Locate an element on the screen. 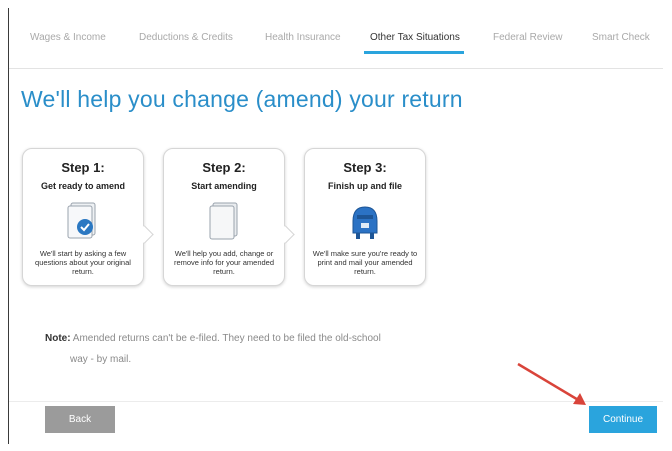 The height and width of the screenshot is (451, 672). blank-document-icon is located at coordinates (223, 221).